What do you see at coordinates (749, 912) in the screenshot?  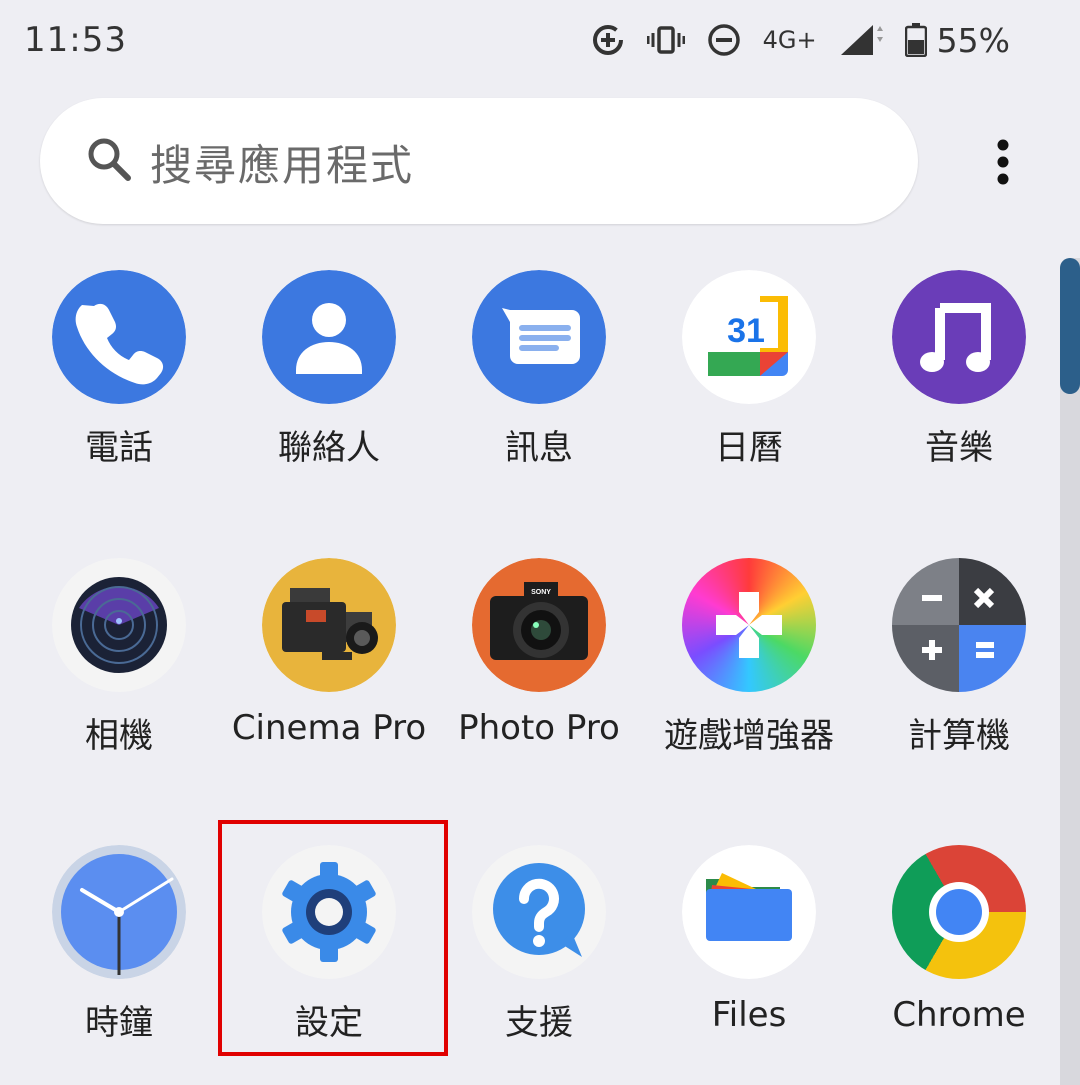 I see `files-icon` at bounding box center [749, 912].